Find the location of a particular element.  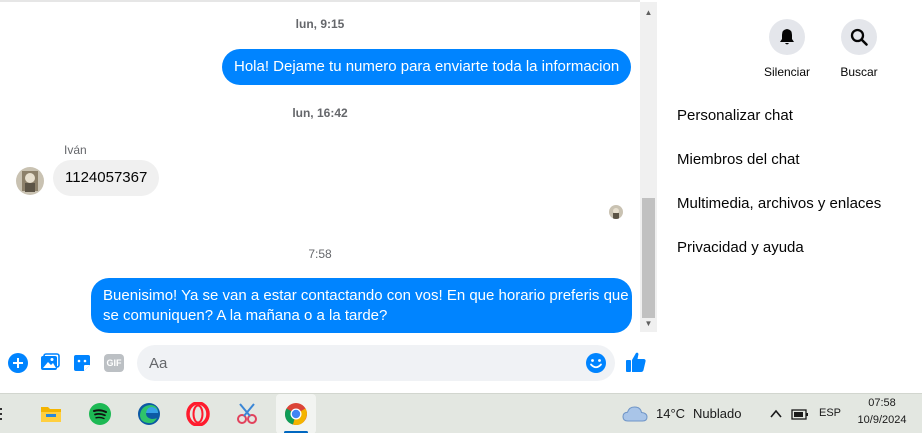

scrollbar: ▲ ▼ is located at coordinates (648, 167).